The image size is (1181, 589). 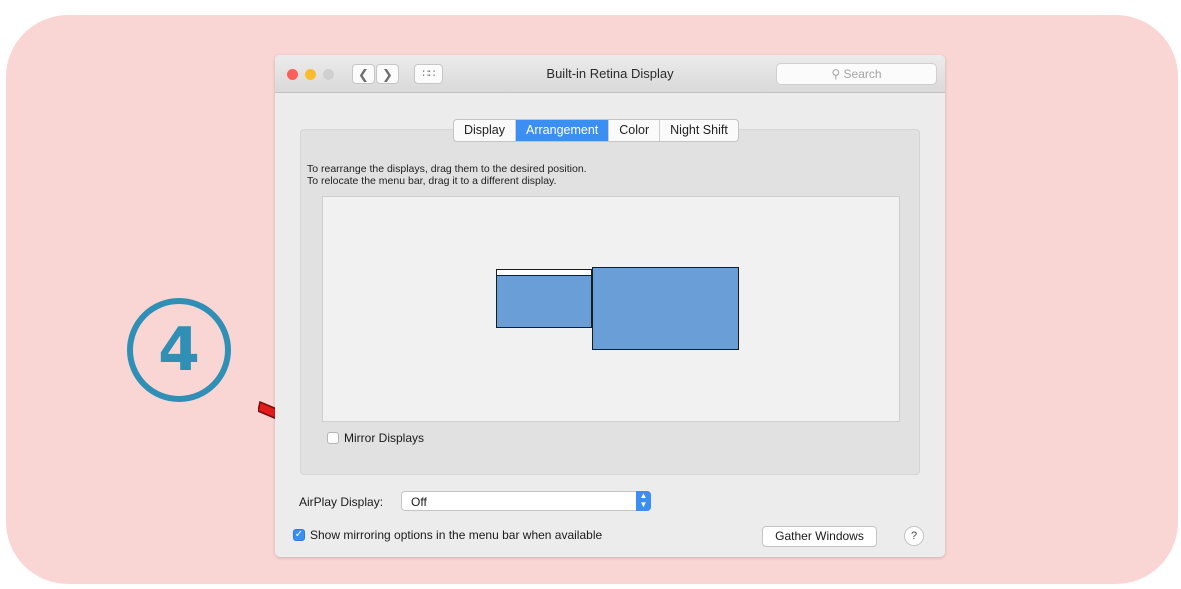 I want to click on mirror-displays-checkbox, so click(x=333, y=438).